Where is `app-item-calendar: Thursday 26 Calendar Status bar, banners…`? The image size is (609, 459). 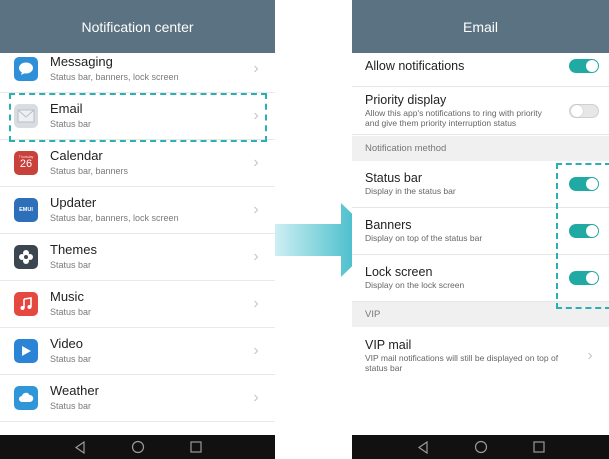 app-item-calendar: Thursday 26 Calendar Status bar, banners… is located at coordinates (137, 163).